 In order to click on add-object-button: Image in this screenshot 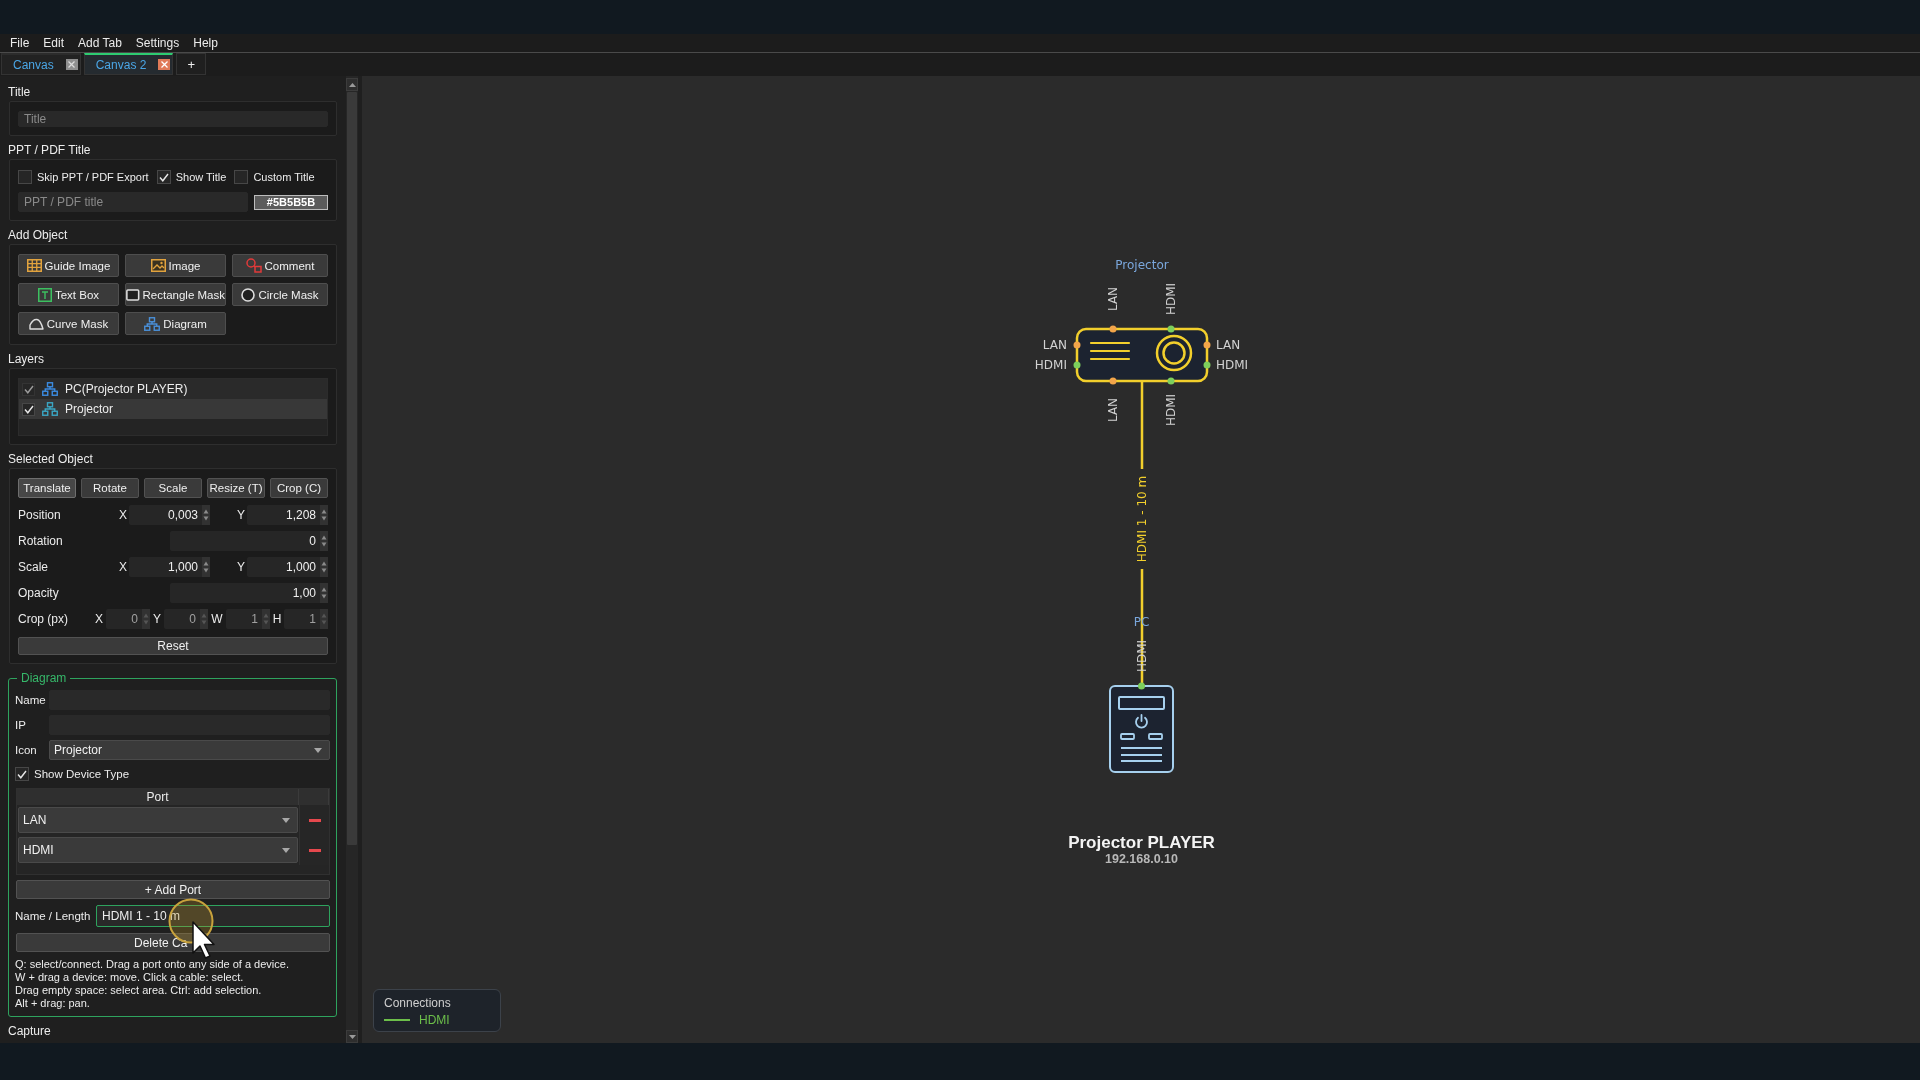, I will do `click(175, 265)`.